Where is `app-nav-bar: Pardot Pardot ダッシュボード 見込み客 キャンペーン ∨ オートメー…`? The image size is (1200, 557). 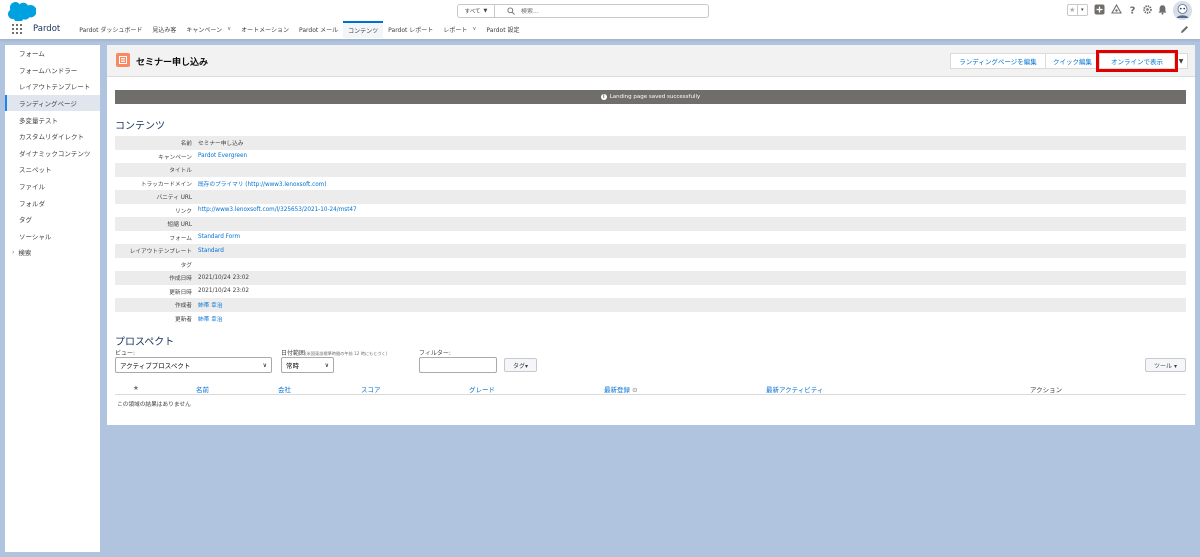 app-nav-bar: Pardot Pardot ダッシュボード 見込み客 キャンペーン ∨ オートメー… is located at coordinates (600, 29).